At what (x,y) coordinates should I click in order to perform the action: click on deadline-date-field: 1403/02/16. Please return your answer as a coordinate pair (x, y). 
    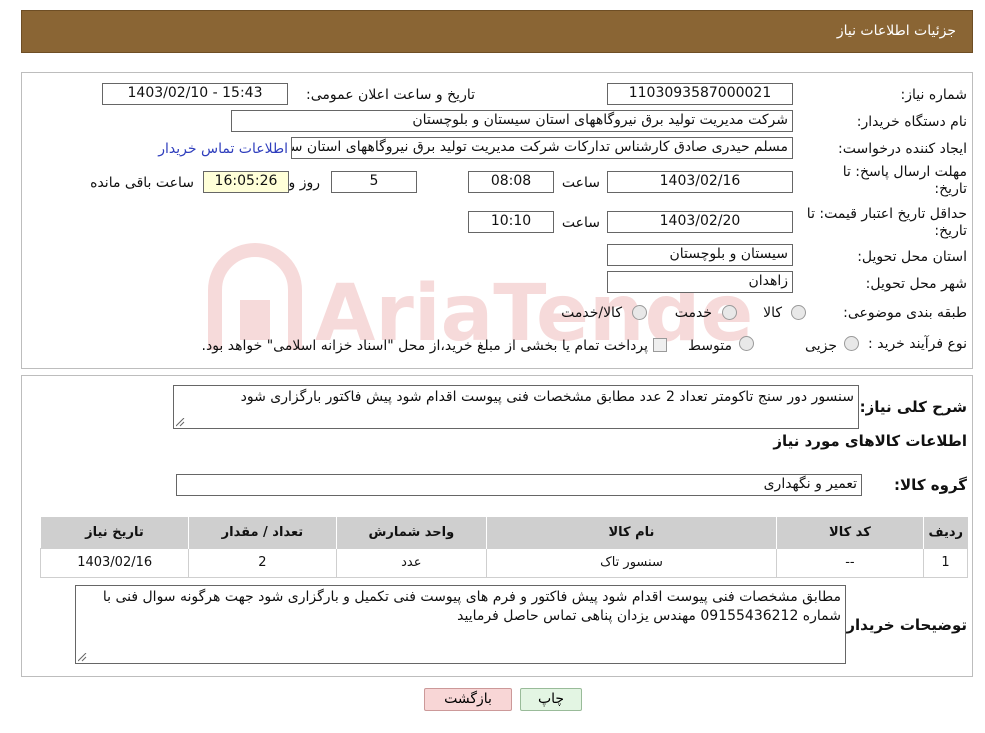
    Looking at the image, I should click on (700, 182).